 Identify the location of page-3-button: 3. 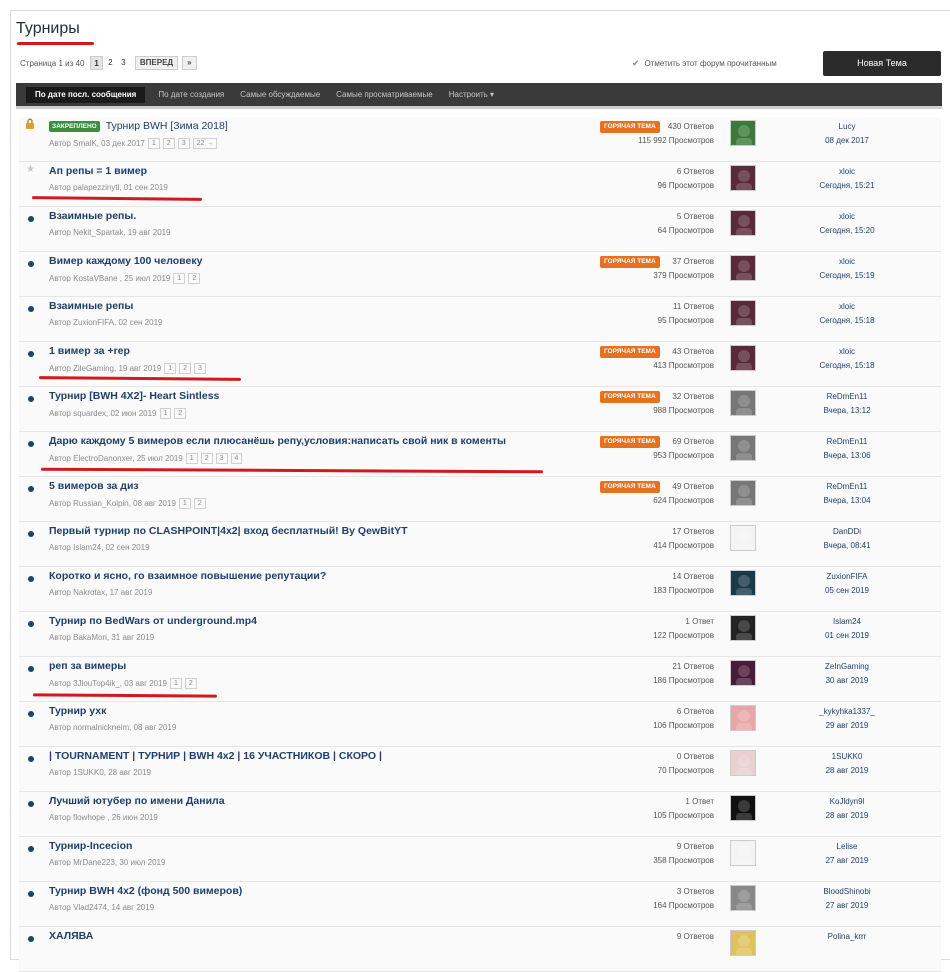
(123, 63).